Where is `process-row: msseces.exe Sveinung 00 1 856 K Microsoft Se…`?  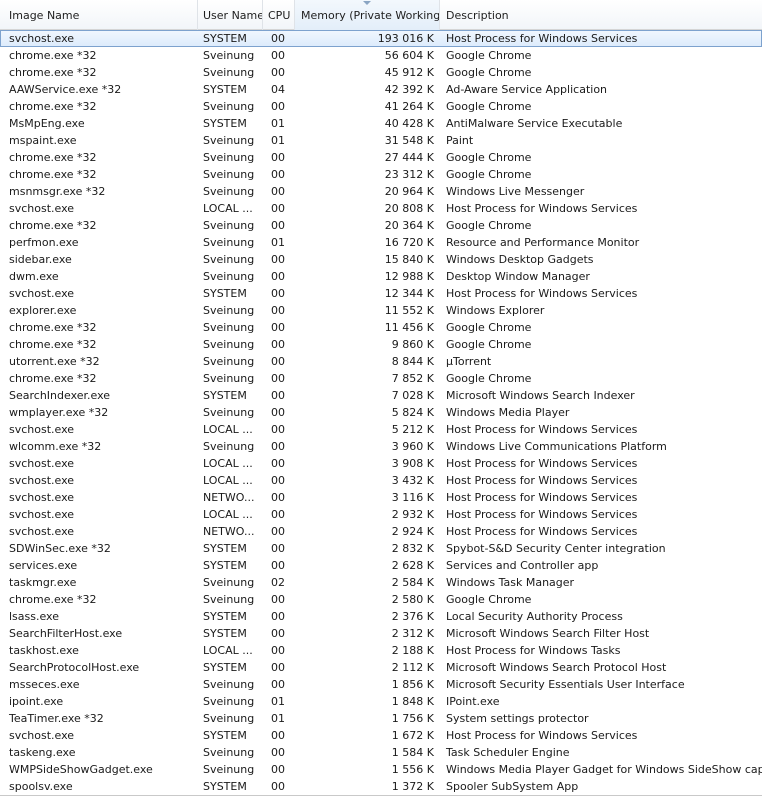
process-row: msseces.exe Sveinung 00 1 856 K Microsoft Se… is located at coordinates (381, 684).